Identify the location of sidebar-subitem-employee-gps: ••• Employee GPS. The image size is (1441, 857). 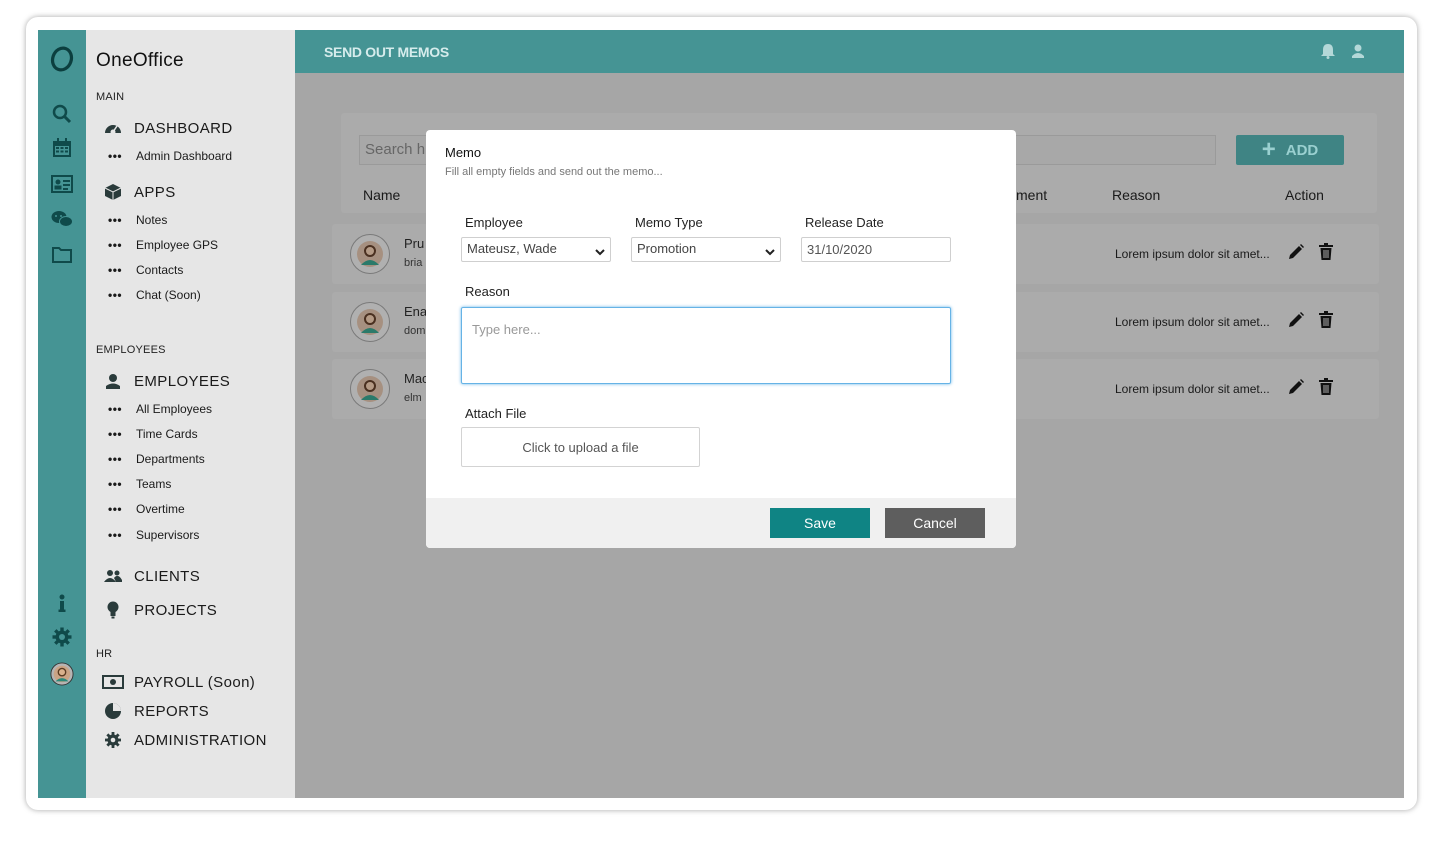
(163, 245).